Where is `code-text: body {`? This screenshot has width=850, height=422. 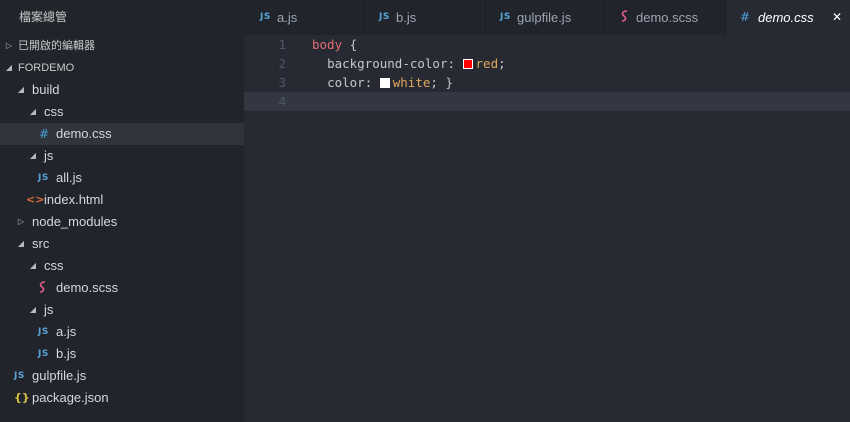
code-text: body { is located at coordinates (334, 44).